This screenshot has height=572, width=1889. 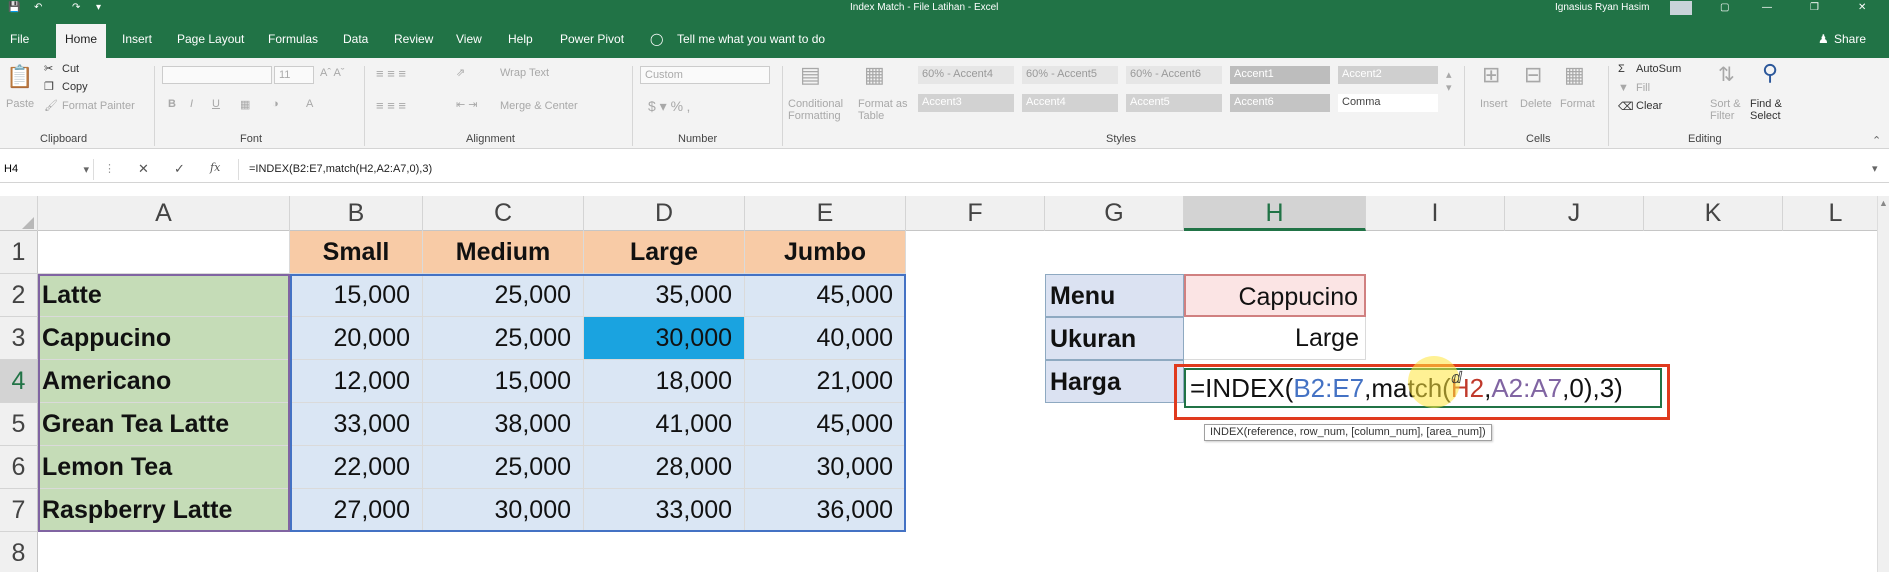 I want to click on col-header-i: I, so click(x=1435, y=213).